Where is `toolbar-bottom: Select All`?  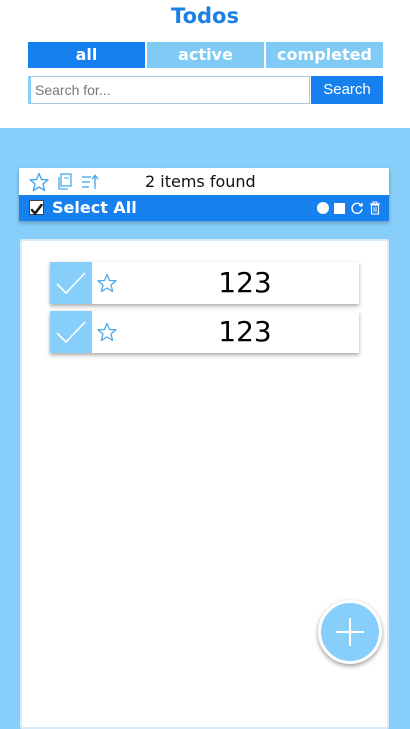
toolbar-bottom: Select All is located at coordinates (204, 208).